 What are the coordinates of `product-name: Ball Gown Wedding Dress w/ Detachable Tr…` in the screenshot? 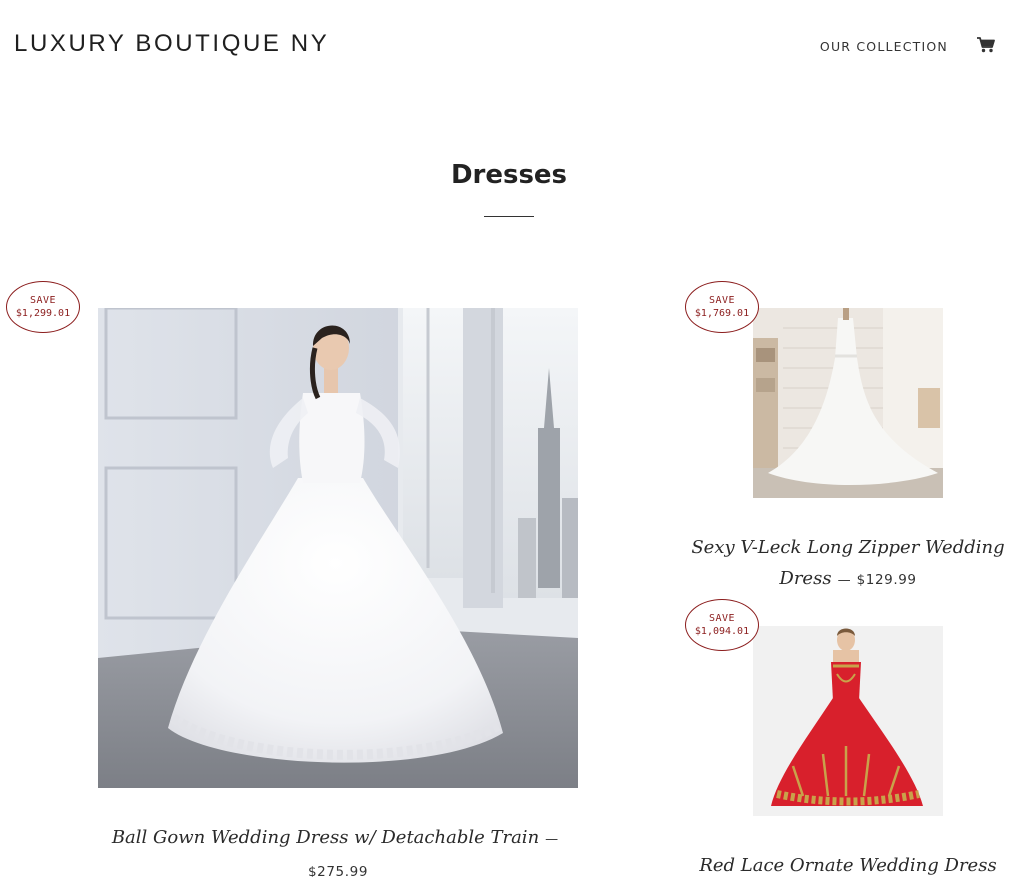 It's located at (325, 837).